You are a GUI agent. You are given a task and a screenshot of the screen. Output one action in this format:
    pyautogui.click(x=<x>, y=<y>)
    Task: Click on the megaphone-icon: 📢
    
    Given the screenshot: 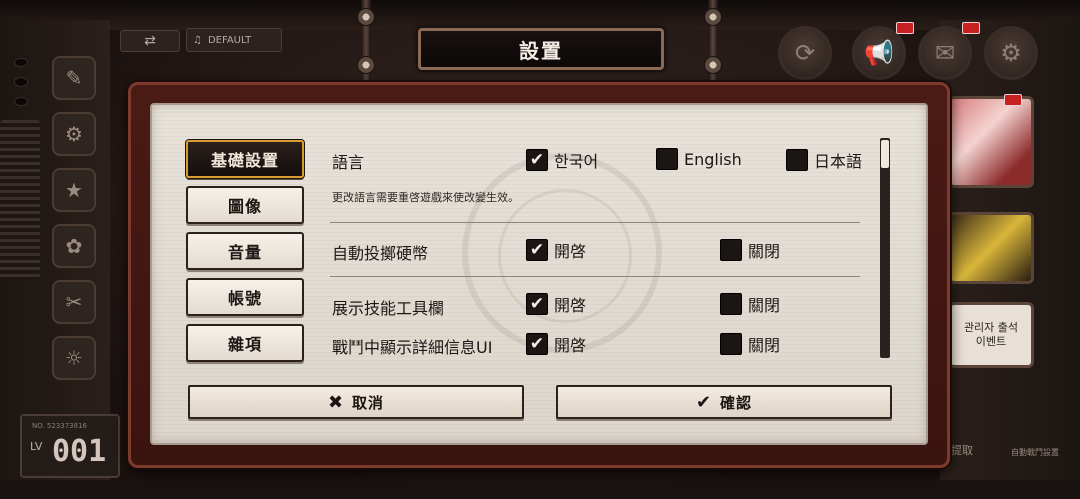 What is the action you would take?
    pyautogui.click(x=879, y=53)
    